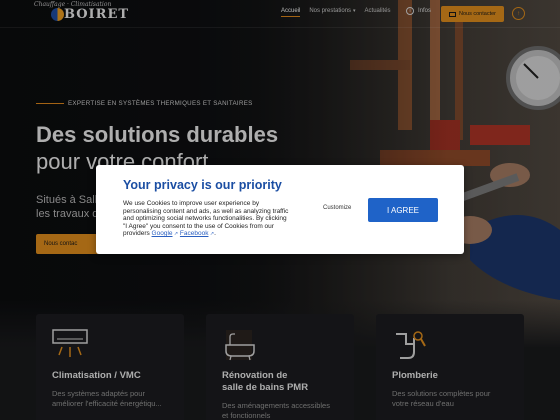  I want to click on customize-button: Customize, so click(337, 208).